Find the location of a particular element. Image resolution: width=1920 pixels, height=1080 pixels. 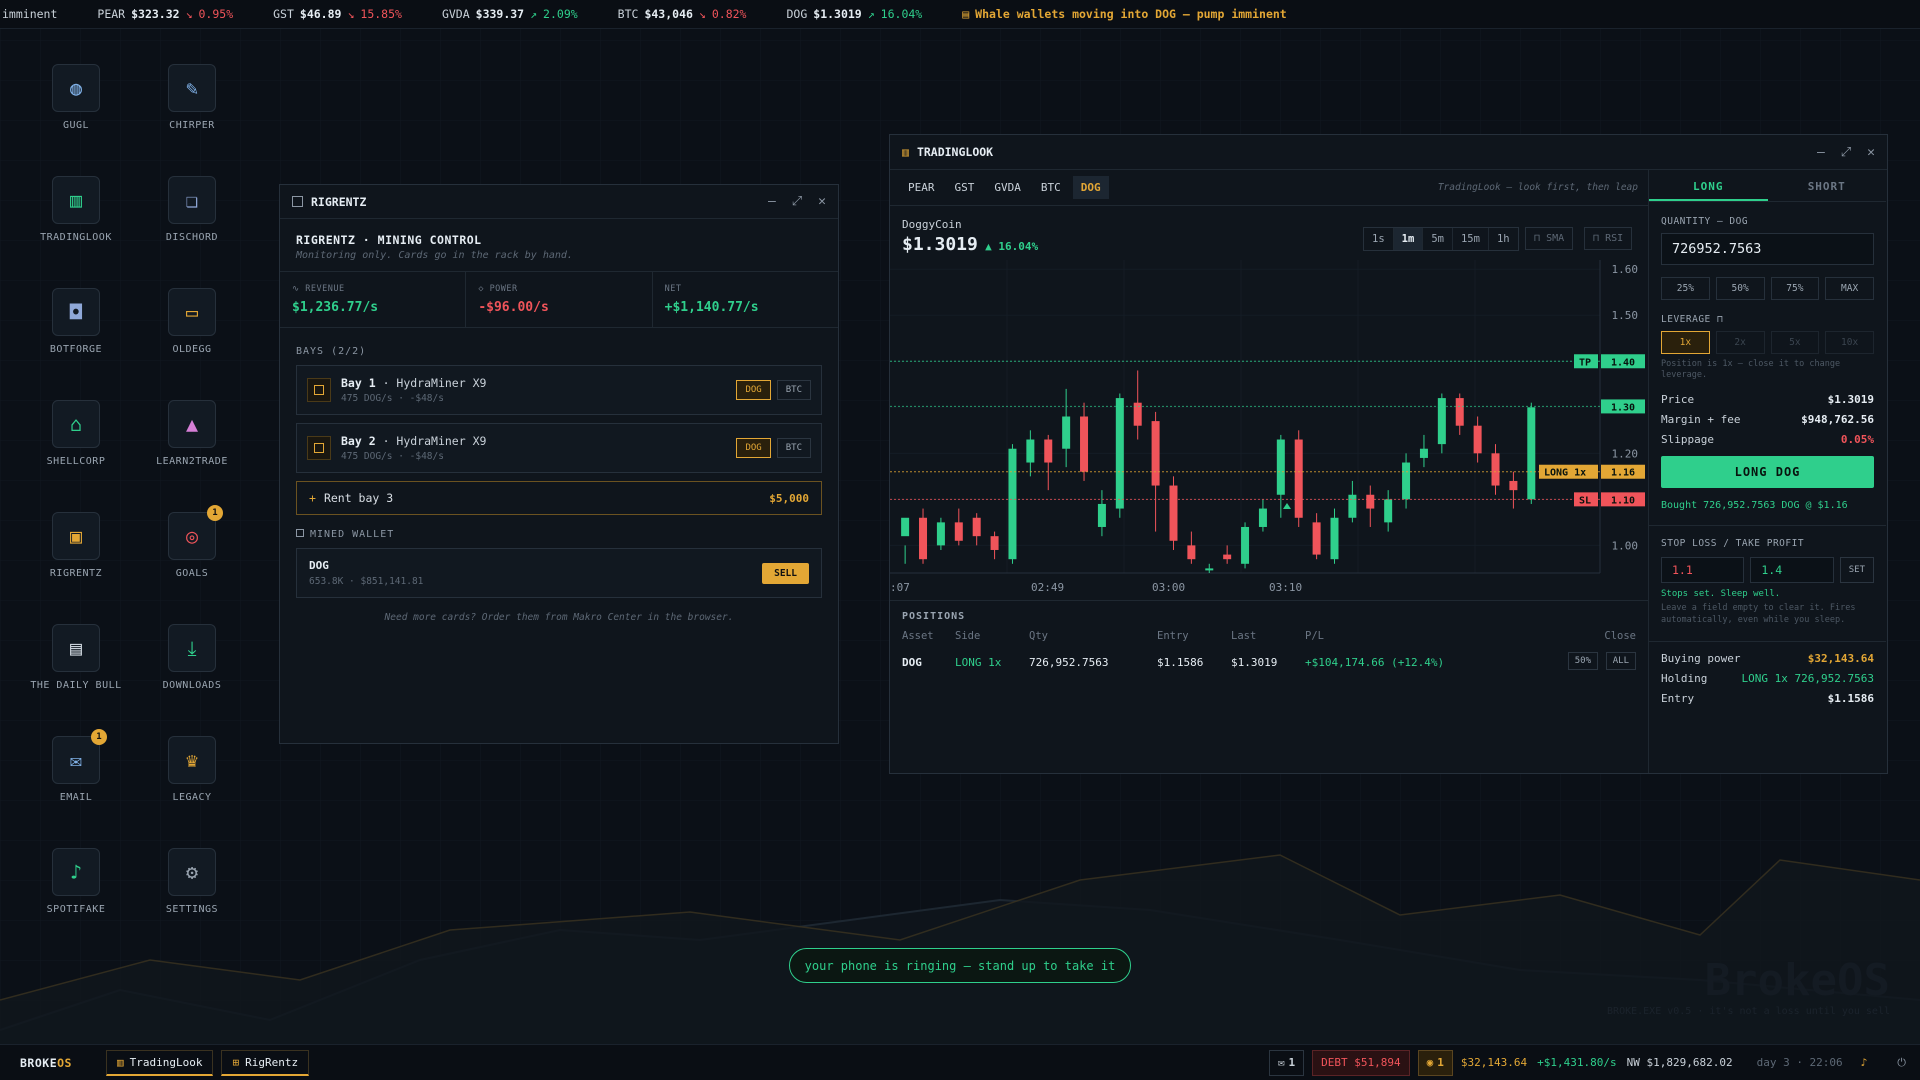

col-pl: P/L is located at coordinates (1314, 636).